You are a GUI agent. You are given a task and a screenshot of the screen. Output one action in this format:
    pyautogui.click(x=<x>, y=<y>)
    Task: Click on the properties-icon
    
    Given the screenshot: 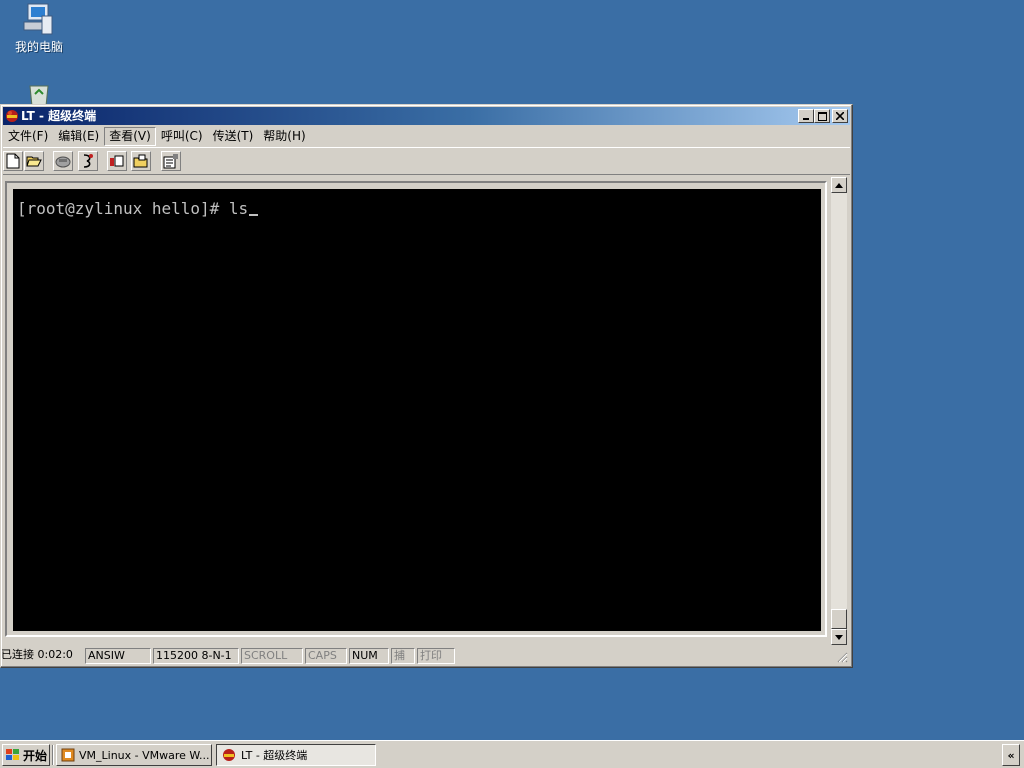 What is the action you would take?
    pyautogui.click(x=170, y=161)
    